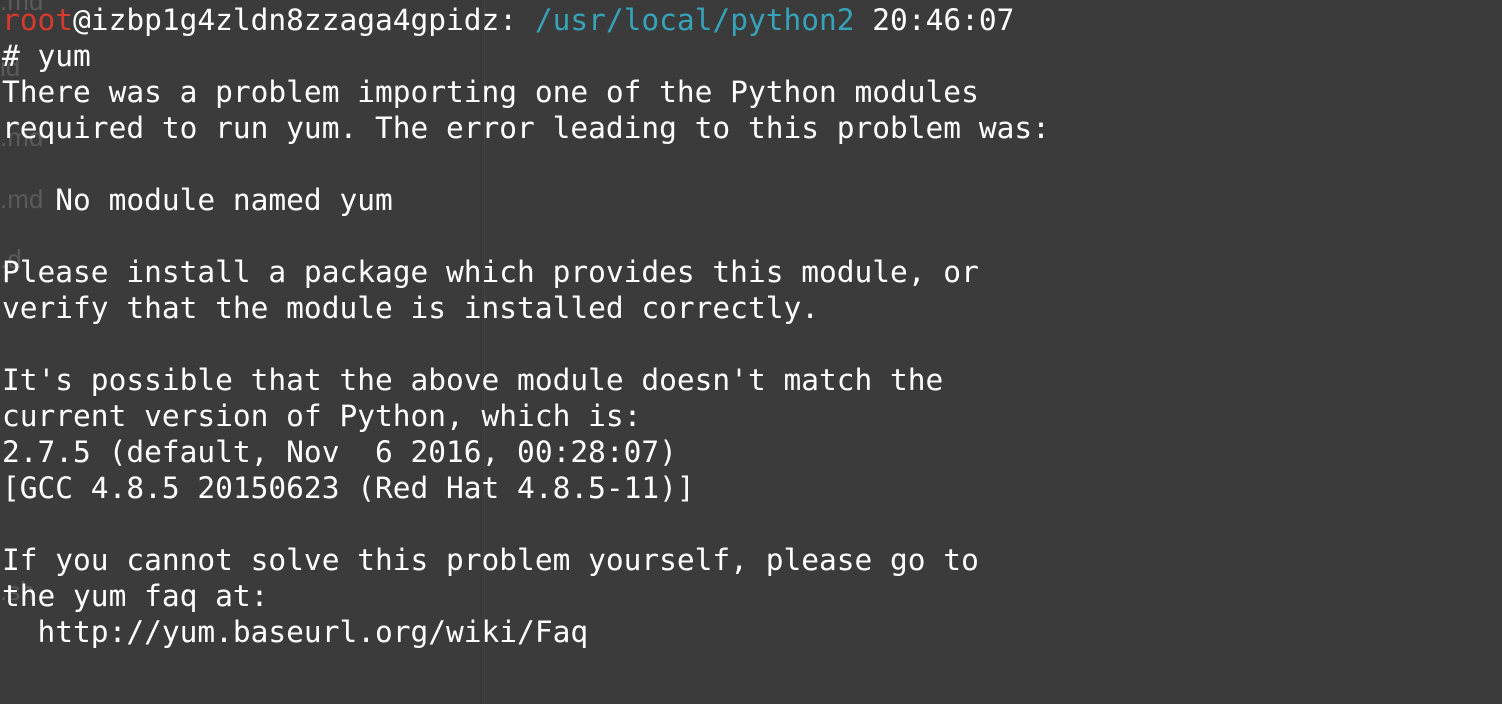 The width and height of the screenshot is (1502, 704). Describe the element at coordinates (135, 596) in the screenshot. I see `output-line: the yum faq at:` at that location.